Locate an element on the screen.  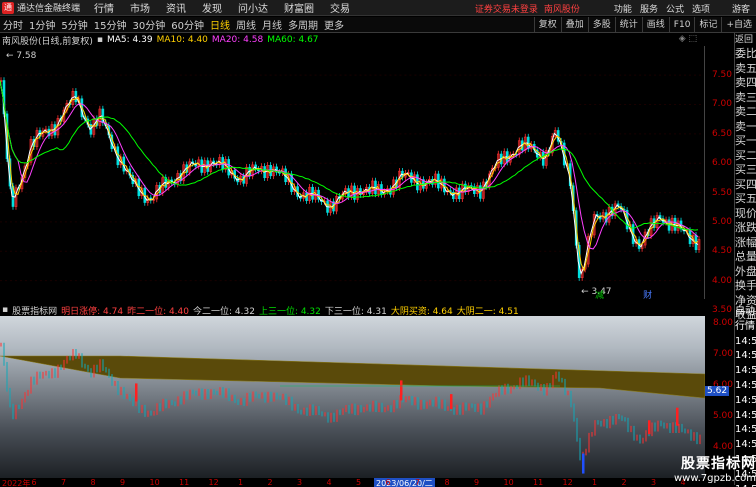
period-tab-1min: 1分钟 is located at coordinates (42, 24).